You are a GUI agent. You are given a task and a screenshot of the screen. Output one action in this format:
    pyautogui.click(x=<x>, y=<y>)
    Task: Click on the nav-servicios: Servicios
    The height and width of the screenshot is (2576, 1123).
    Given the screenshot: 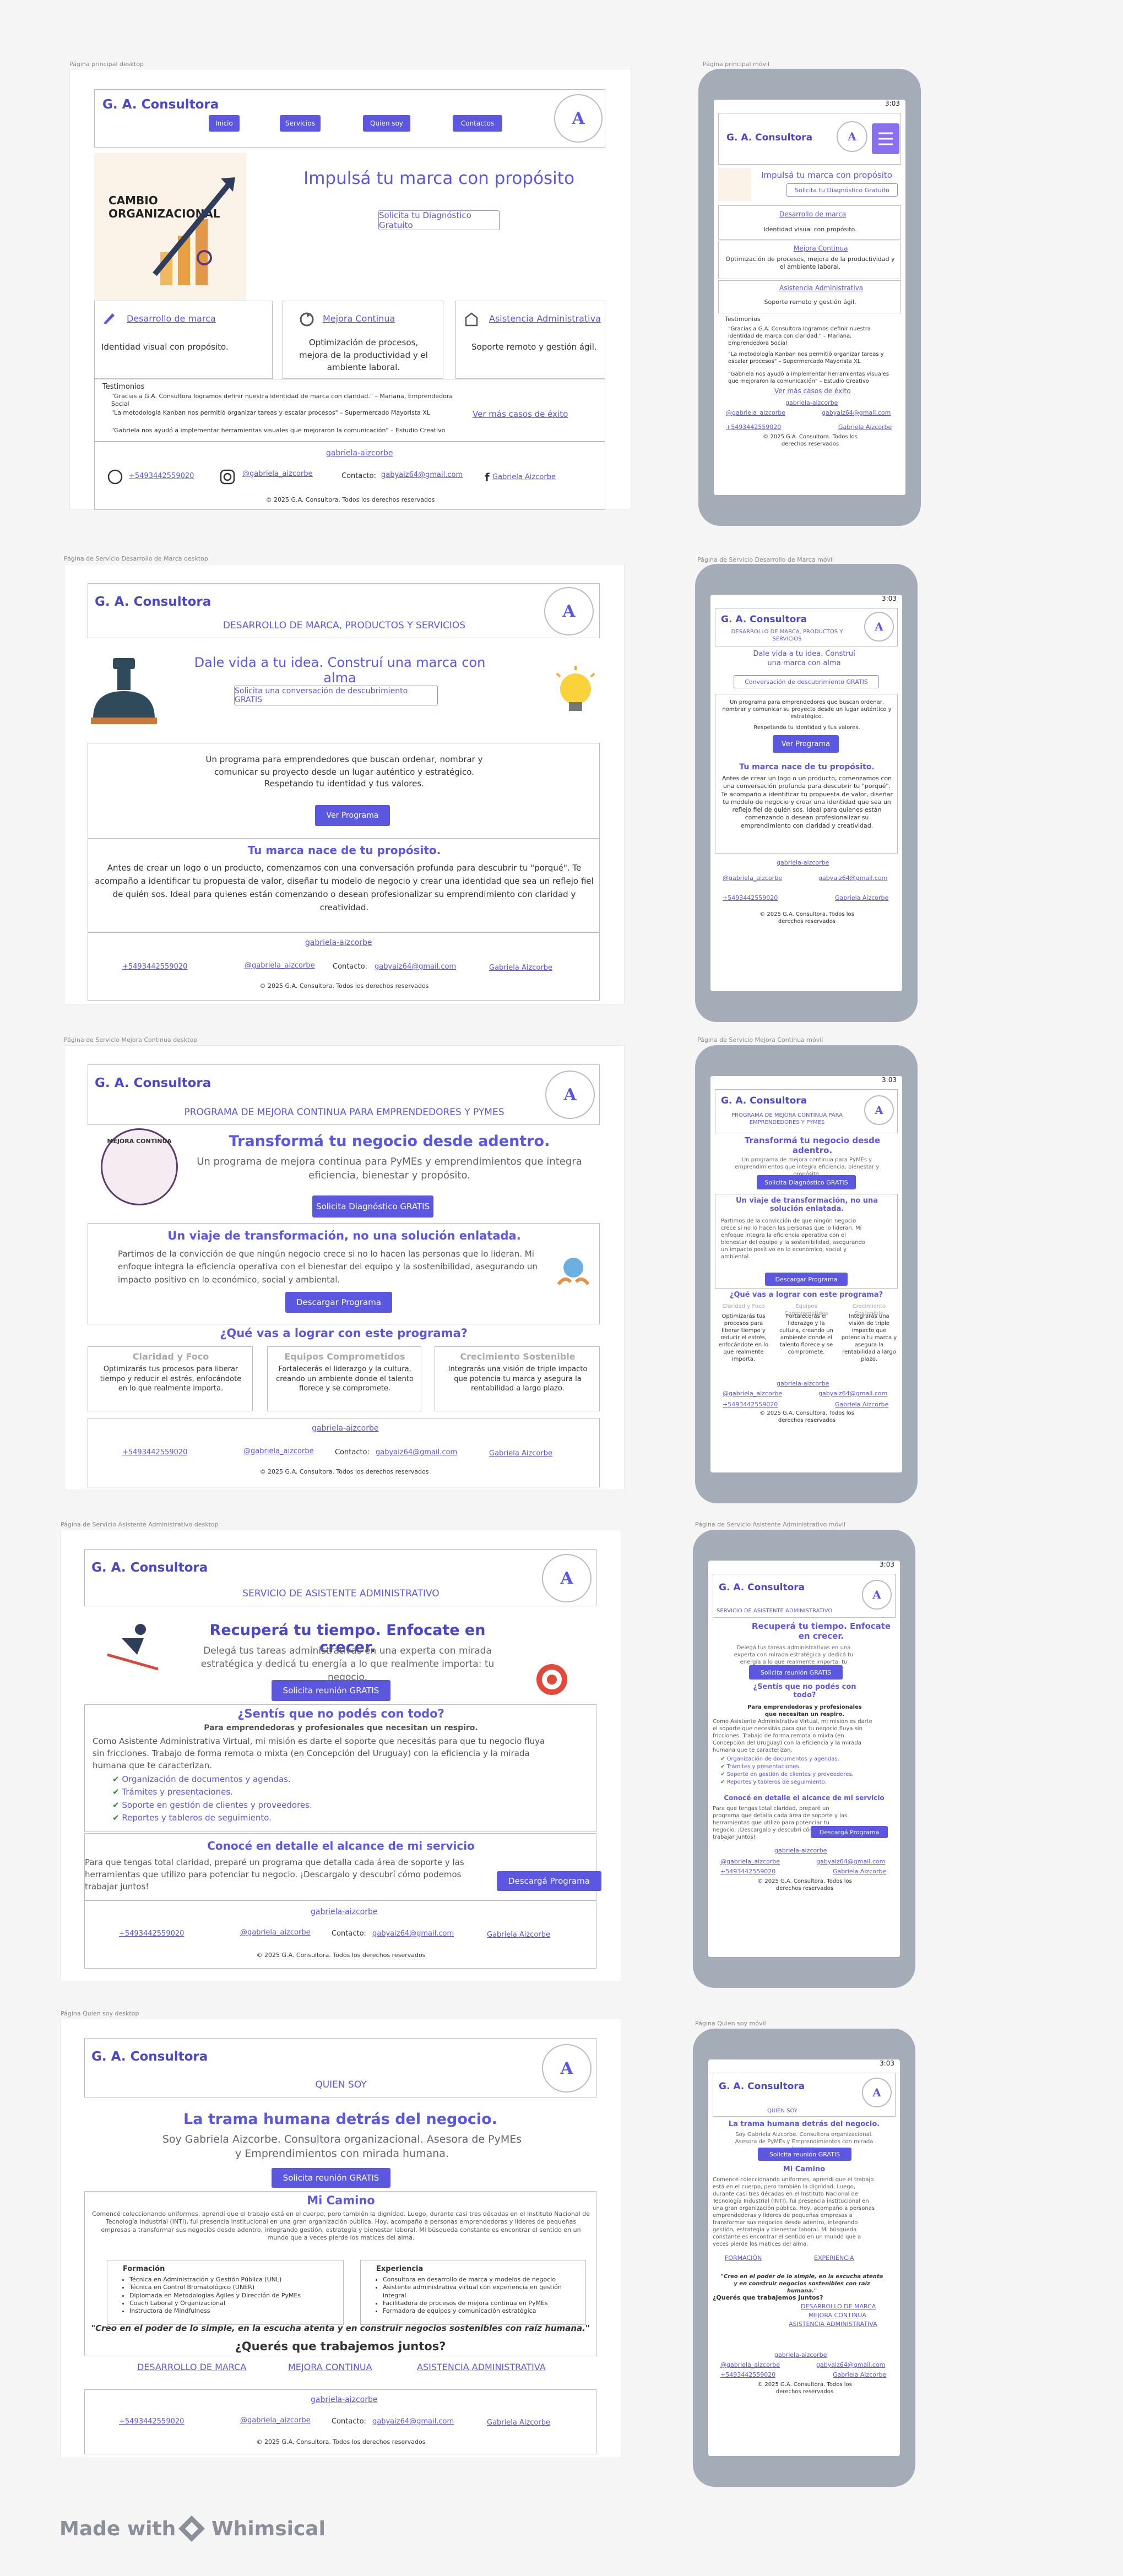 What is the action you would take?
    pyautogui.click(x=300, y=124)
    